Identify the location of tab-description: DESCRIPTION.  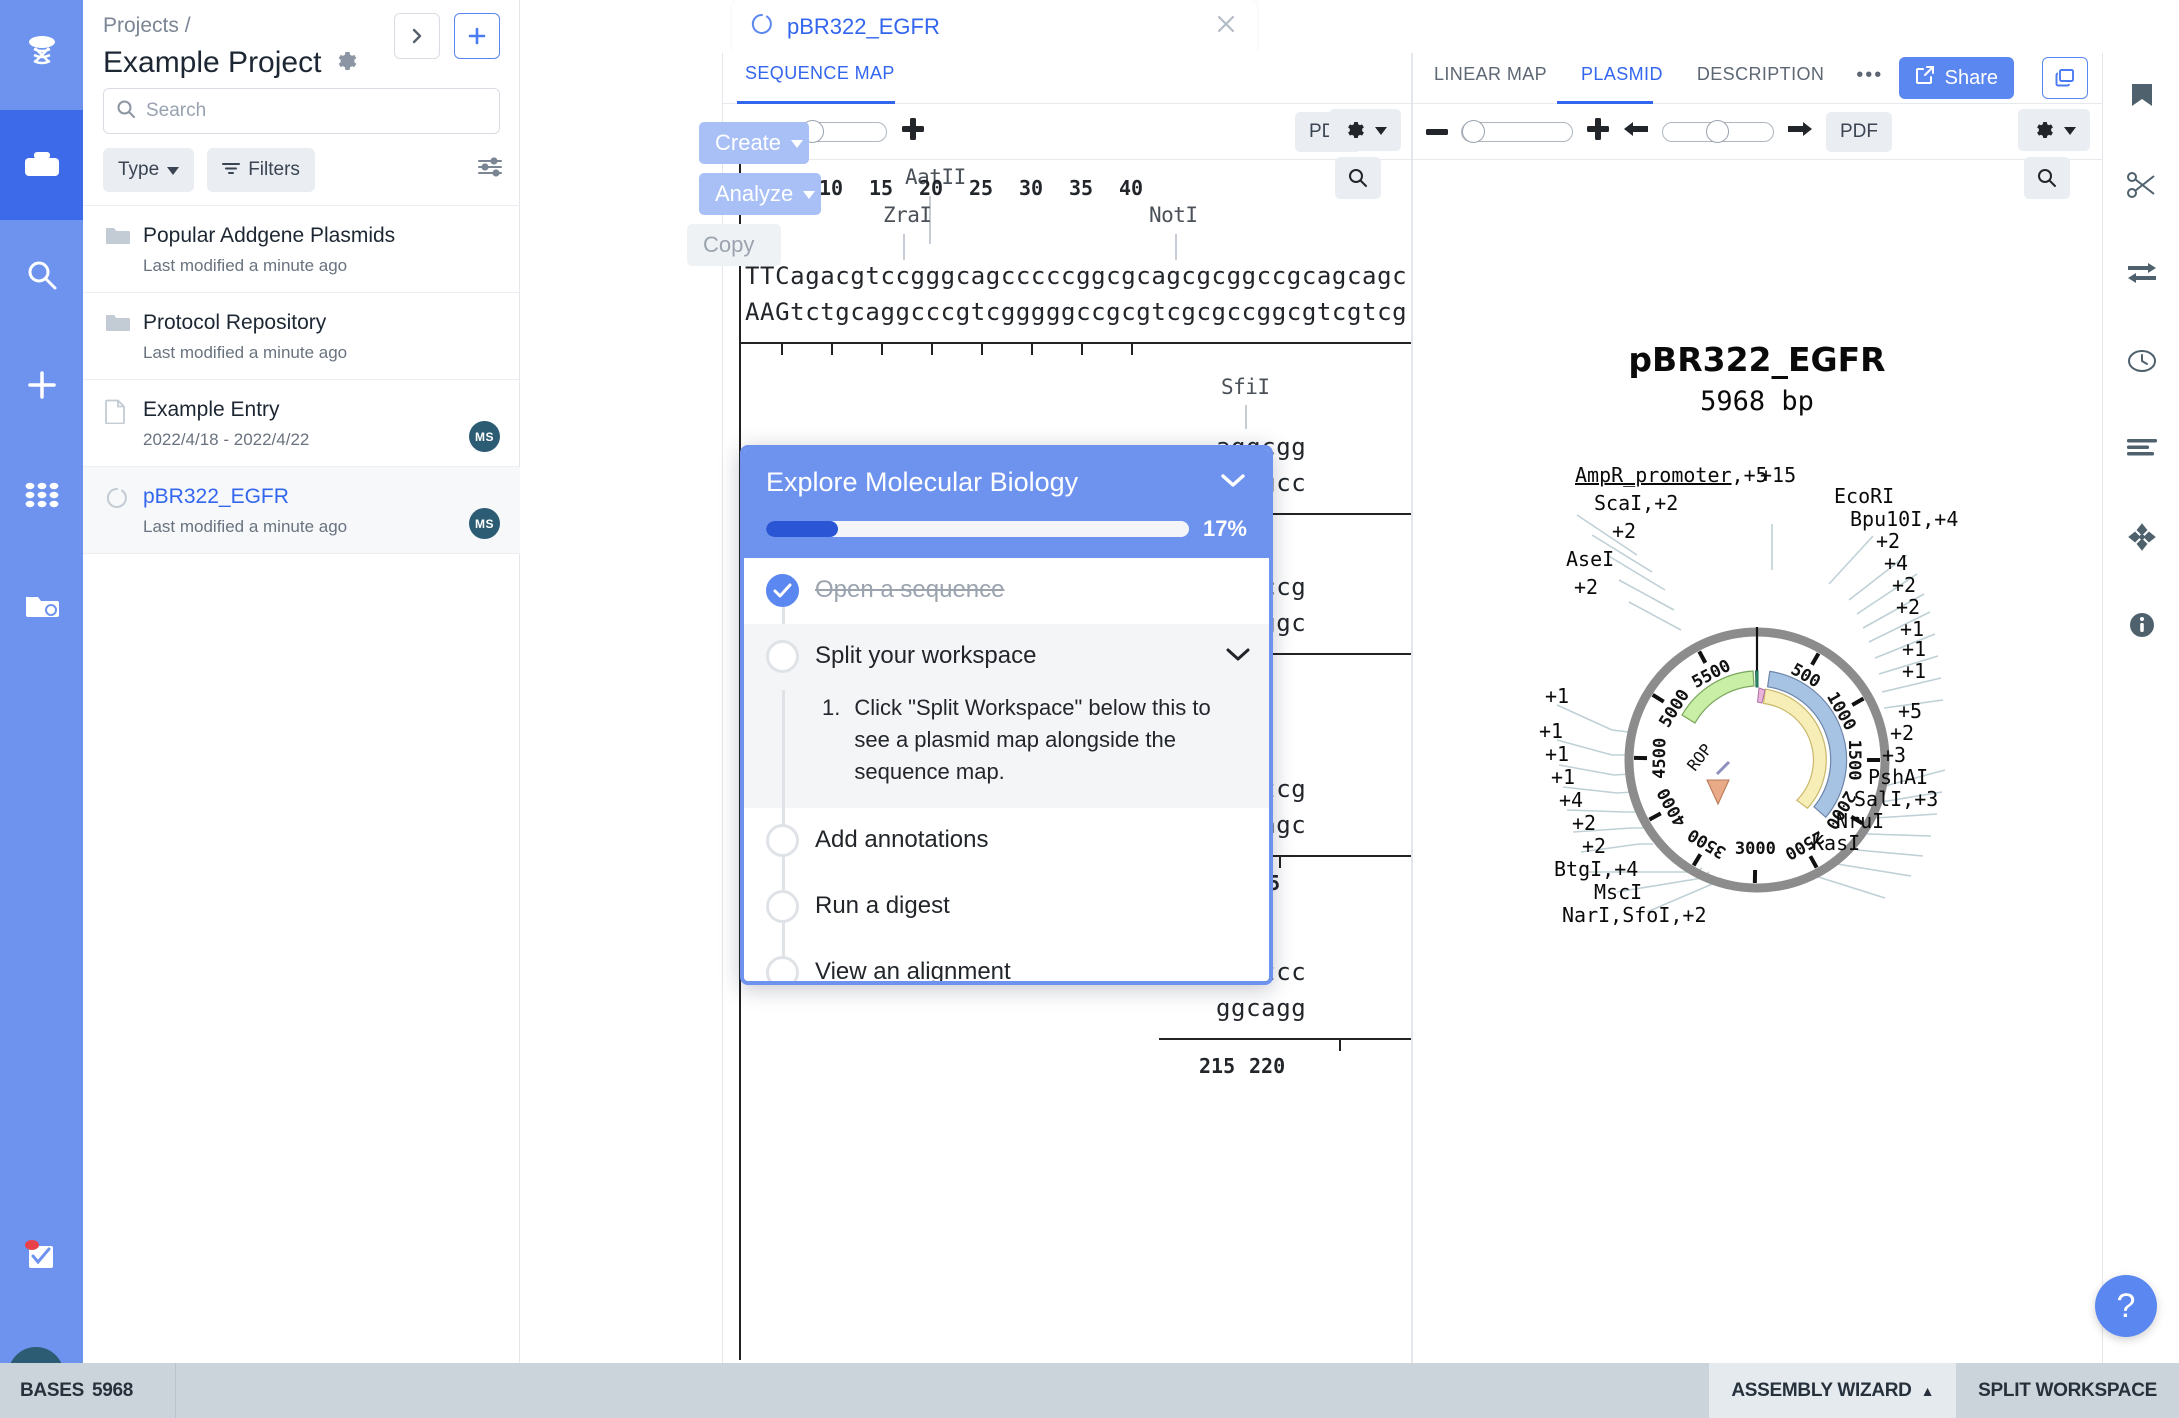
(1760, 69).